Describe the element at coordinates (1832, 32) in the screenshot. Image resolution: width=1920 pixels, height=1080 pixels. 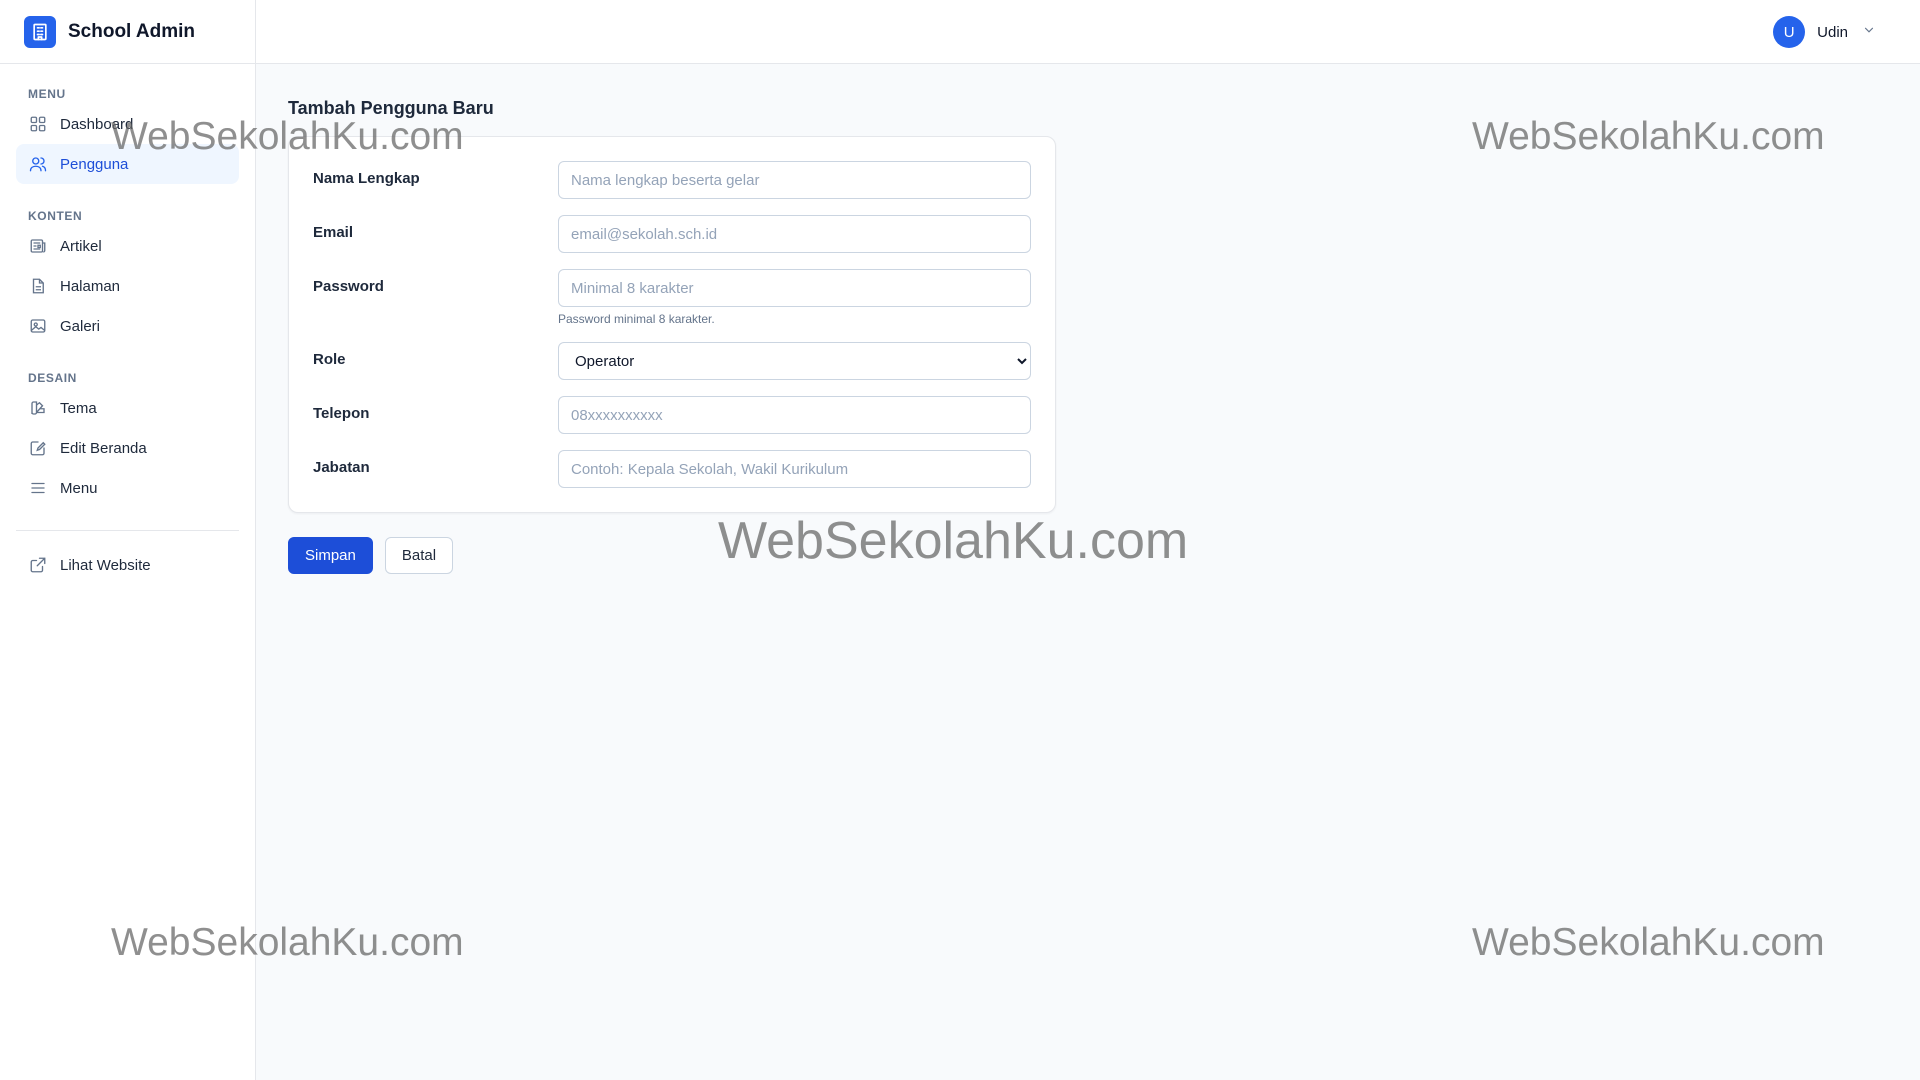
I see `user-name: Udin` at that location.